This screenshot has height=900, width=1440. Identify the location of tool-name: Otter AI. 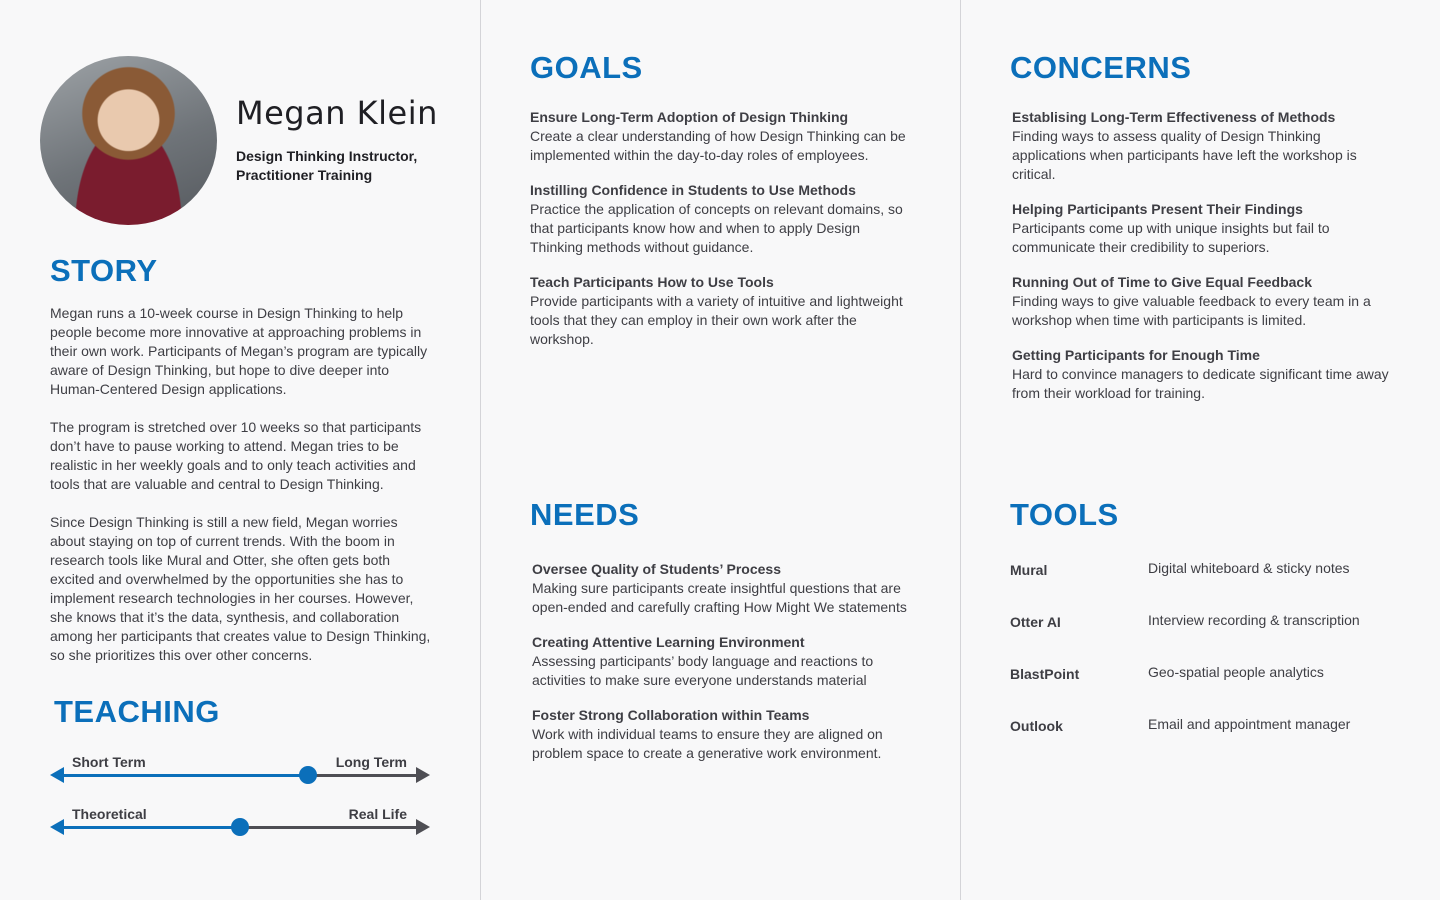
(1035, 622).